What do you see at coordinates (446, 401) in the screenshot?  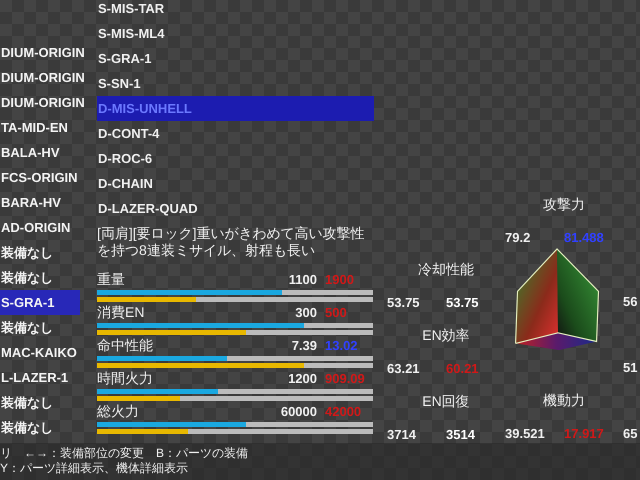 I see `attribute-label: EN回復` at bounding box center [446, 401].